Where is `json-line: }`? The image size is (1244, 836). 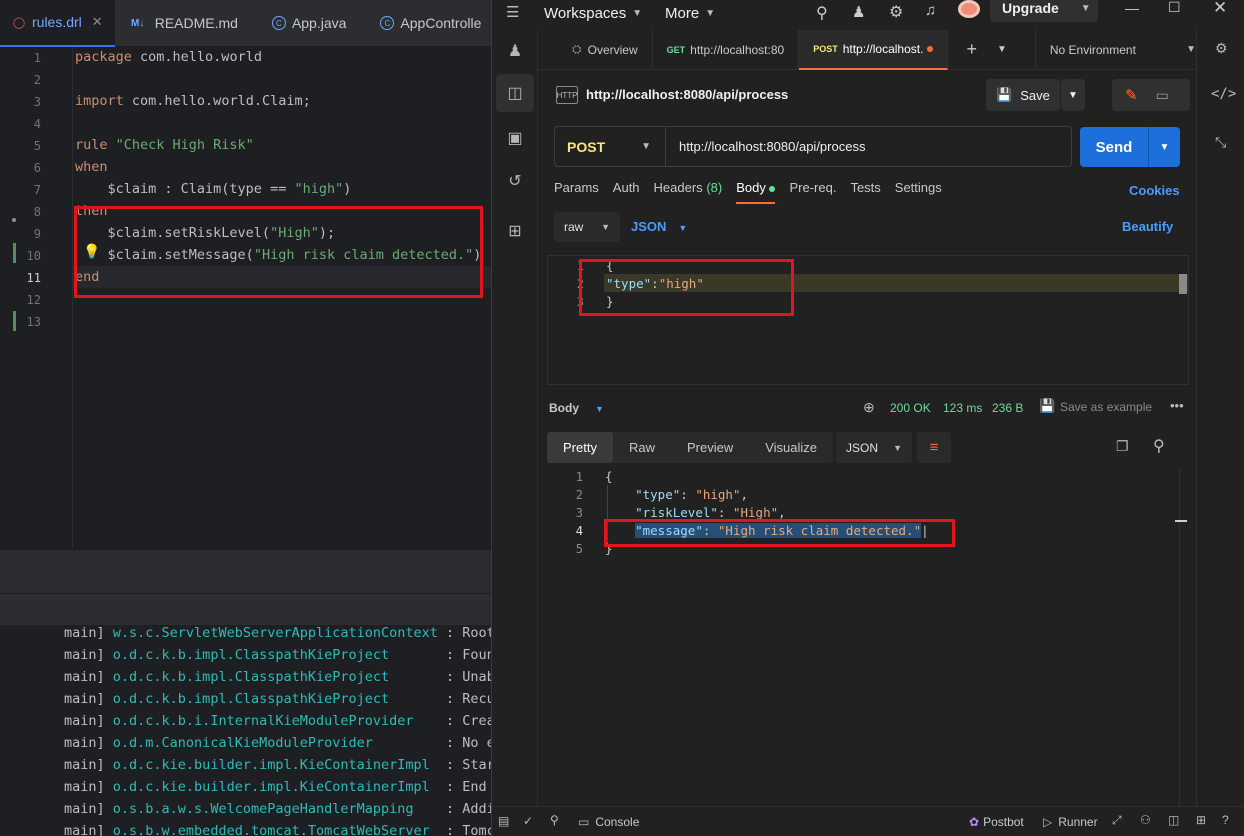 json-line: } is located at coordinates (610, 301).